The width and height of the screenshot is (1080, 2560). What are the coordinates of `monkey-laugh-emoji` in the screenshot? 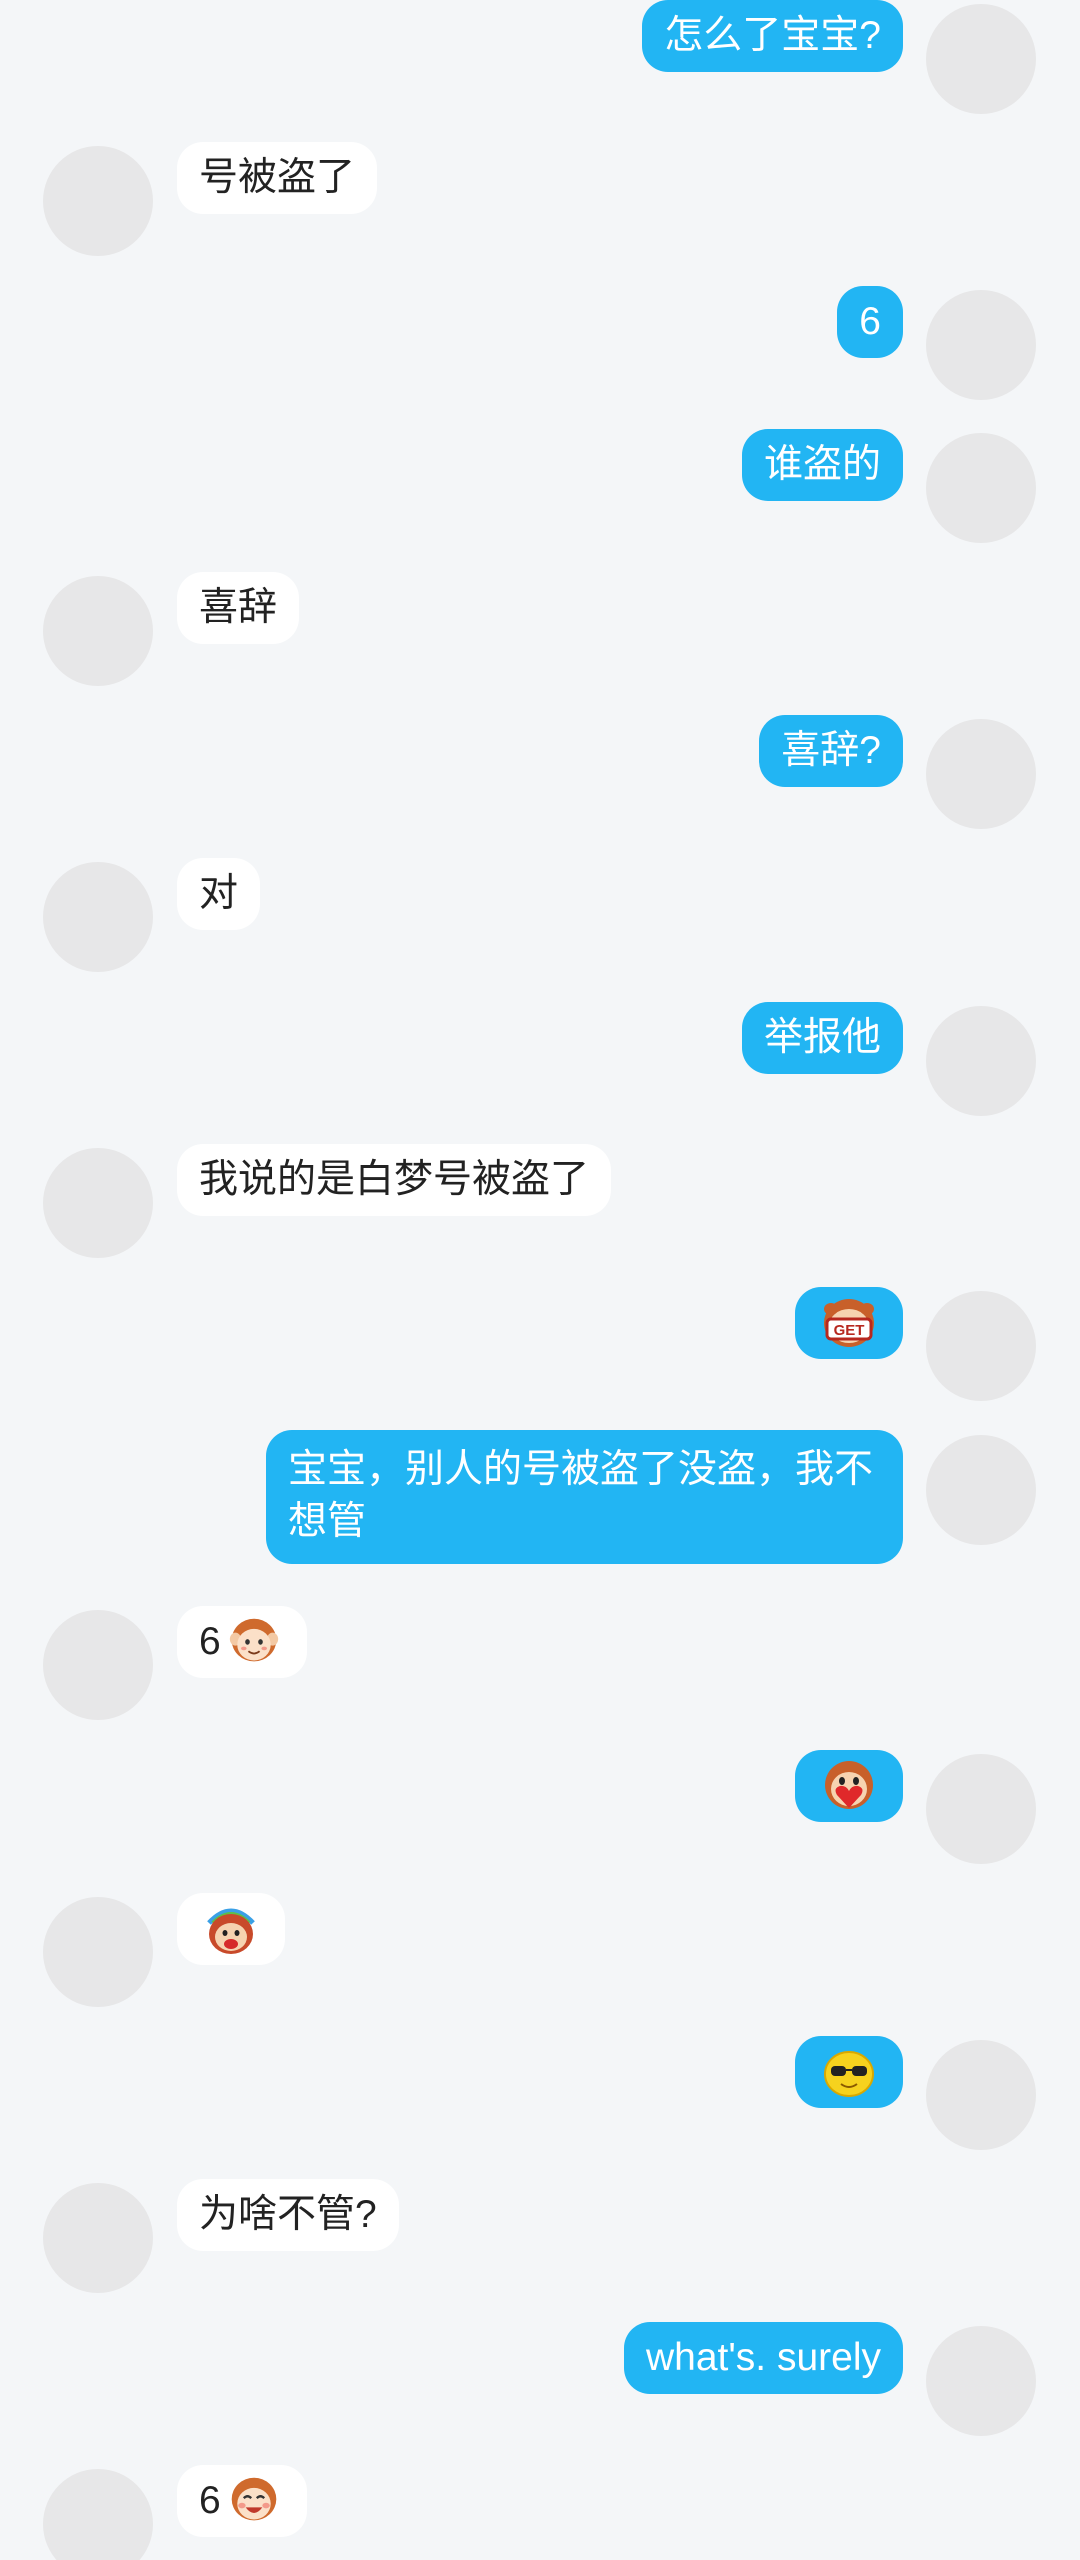 It's located at (253, 2499).